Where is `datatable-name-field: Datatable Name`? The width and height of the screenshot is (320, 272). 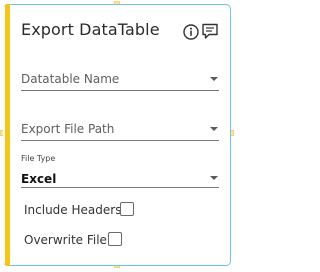
datatable-name-field: Datatable Name is located at coordinates (120, 76).